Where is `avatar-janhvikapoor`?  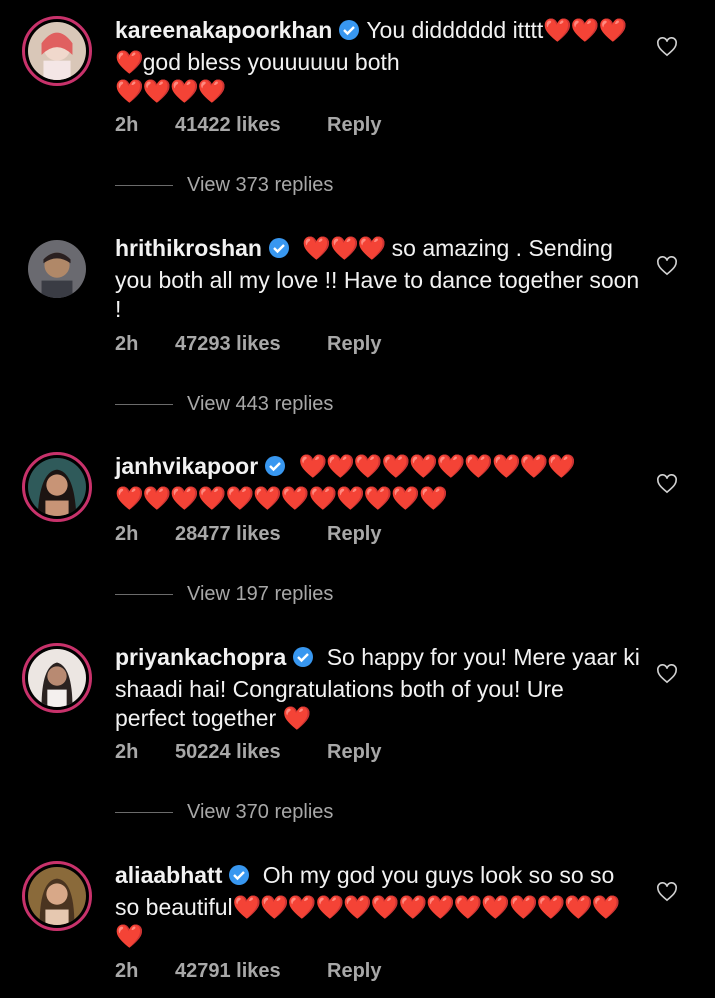
avatar-janhvikapoor is located at coordinates (57, 487).